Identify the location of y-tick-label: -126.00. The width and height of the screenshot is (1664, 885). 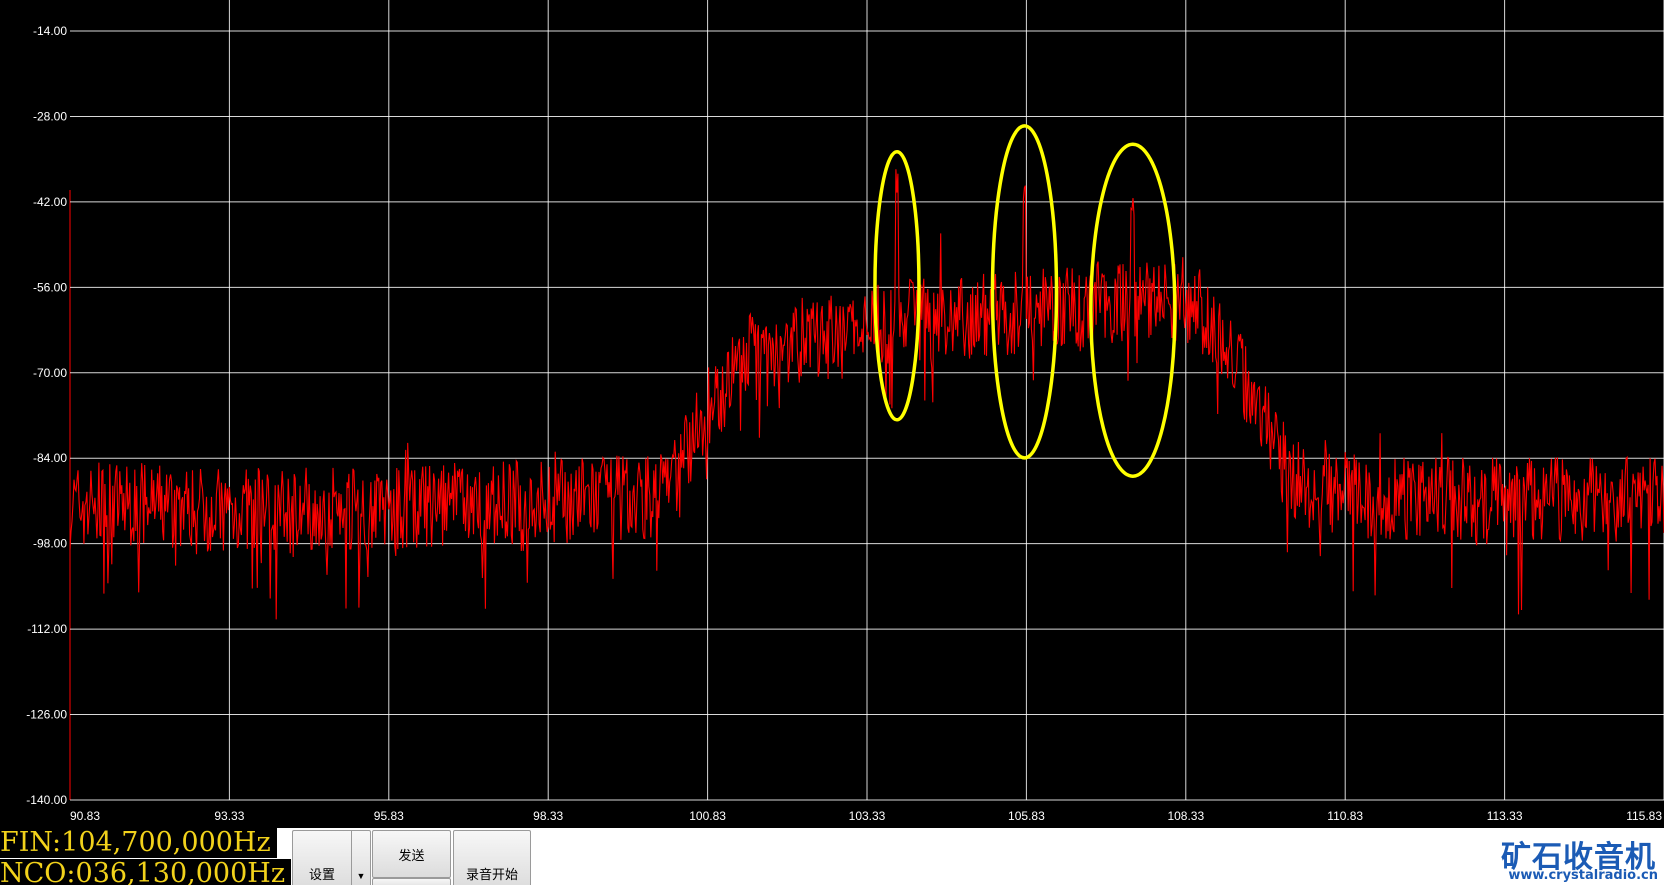
(46, 715).